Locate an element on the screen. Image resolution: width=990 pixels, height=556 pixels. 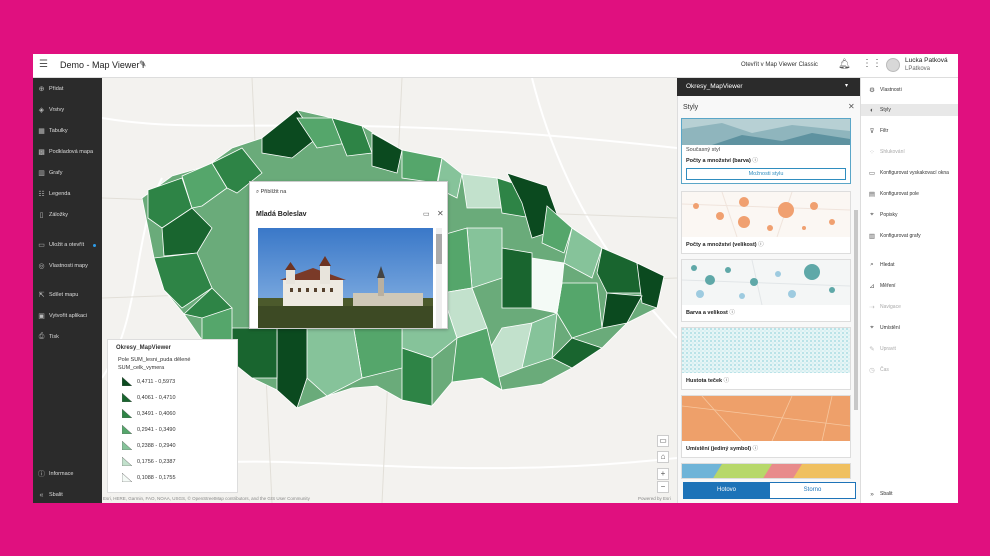
cancel-button: Storno is located at coordinates (812, 490).